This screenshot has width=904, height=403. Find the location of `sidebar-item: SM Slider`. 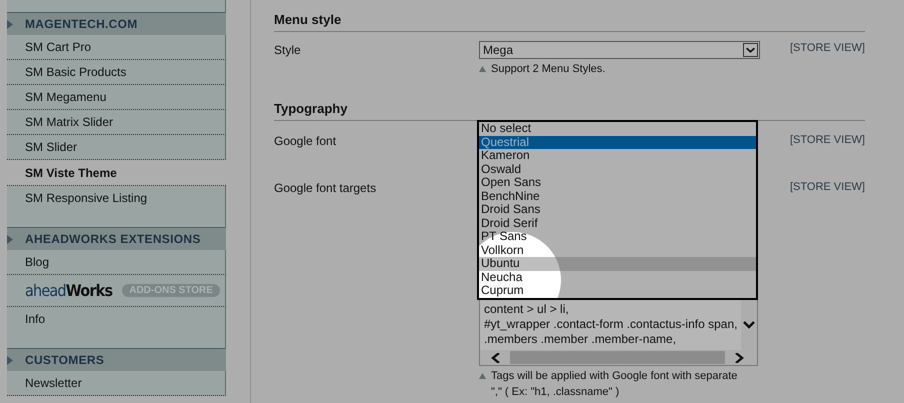

sidebar-item: SM Slider is located at coordinates (116, 147).